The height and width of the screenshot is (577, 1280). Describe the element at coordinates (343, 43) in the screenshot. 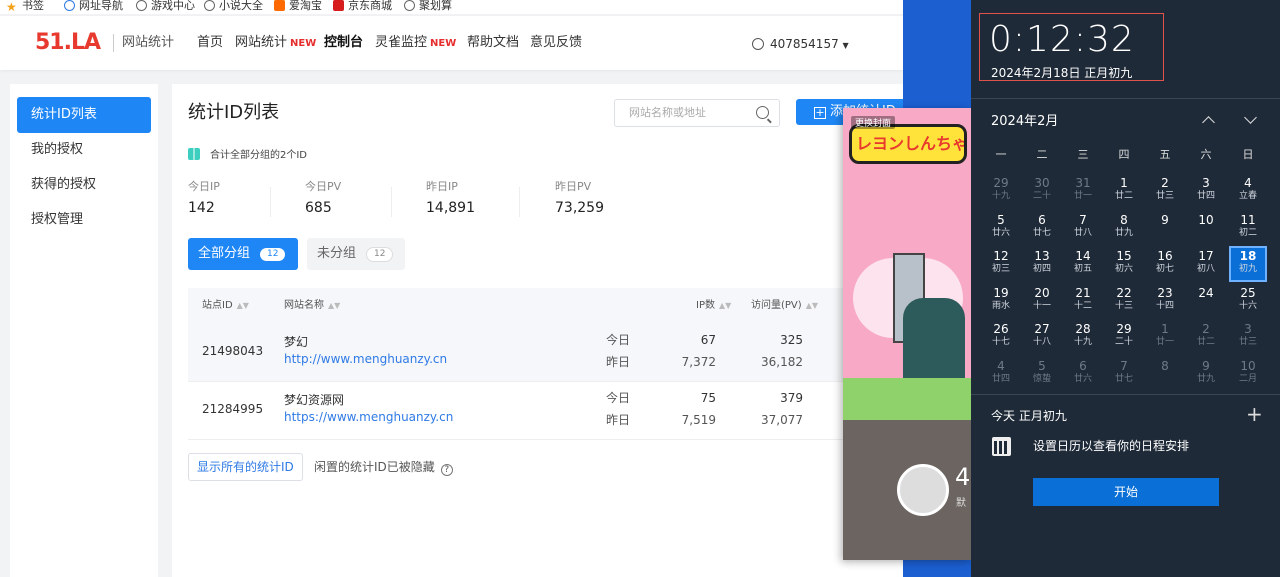

I see `nav-console: 控制台` at that location.